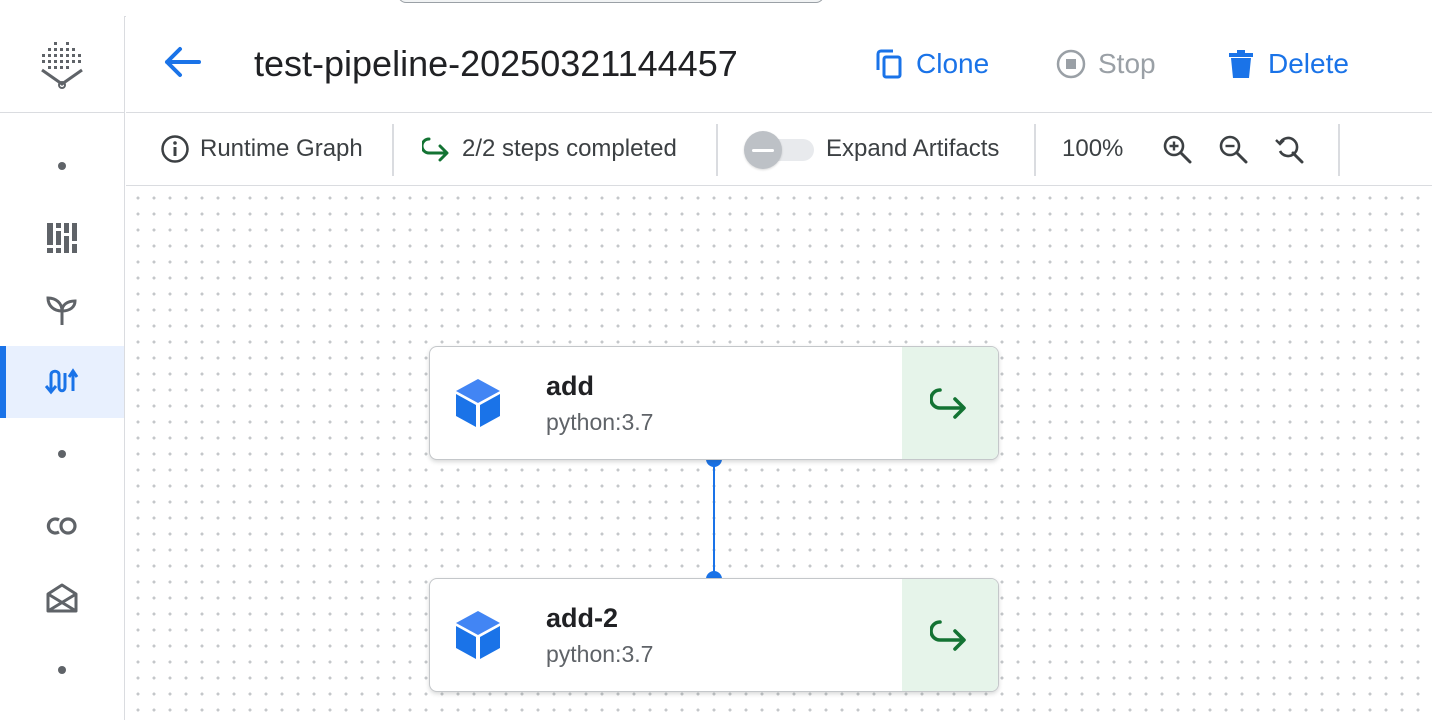 The width and height of the screenshot is (1432, 720). I want to click on runs-icon, so click(62, 381).